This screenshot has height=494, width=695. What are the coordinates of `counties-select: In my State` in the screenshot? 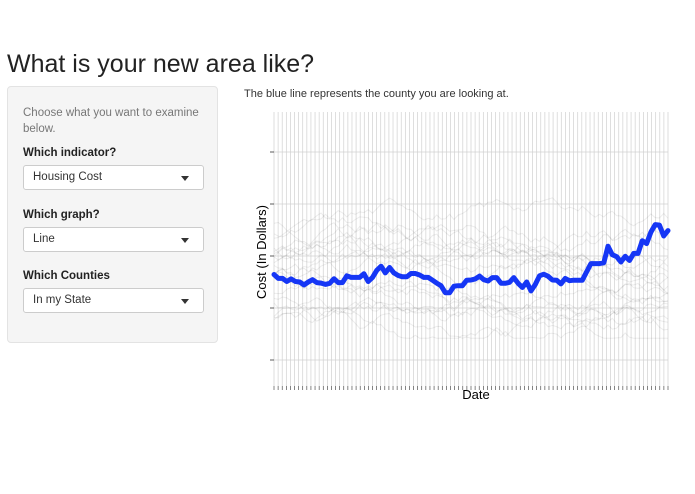 It's located at (113, 300).